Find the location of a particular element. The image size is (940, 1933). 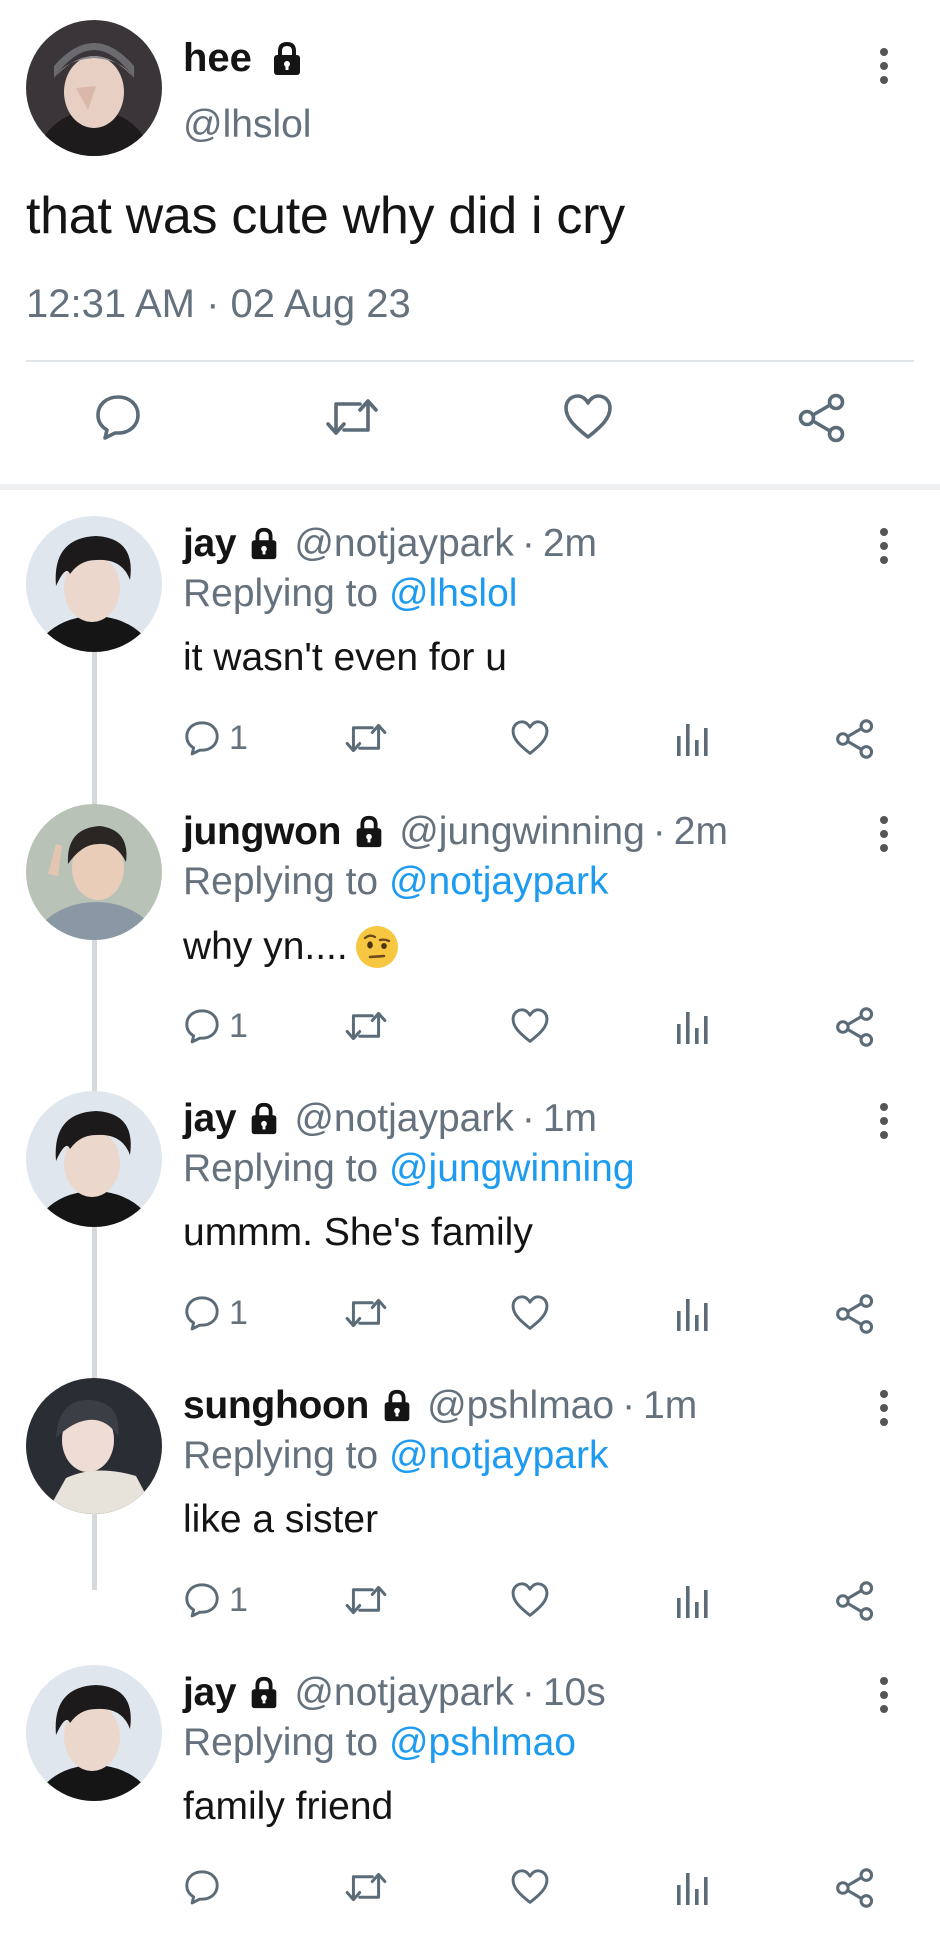

reply-author-handle: @pshlmao is located at coordinates (520, 1406).